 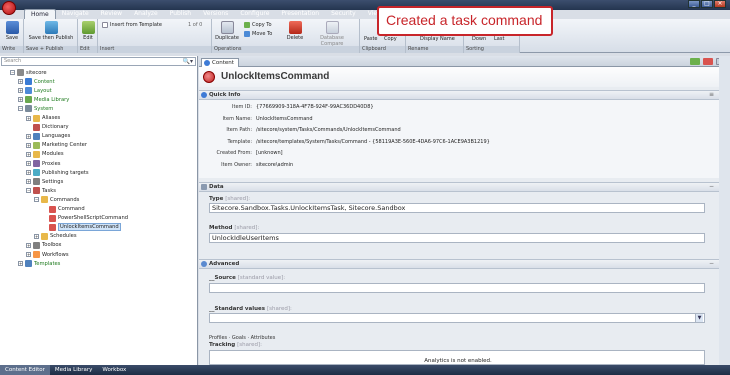 What do you see at coordinates (371, 39) in the screenshot?
I see `paste-button: Paste` at bounding box center [371, 39].